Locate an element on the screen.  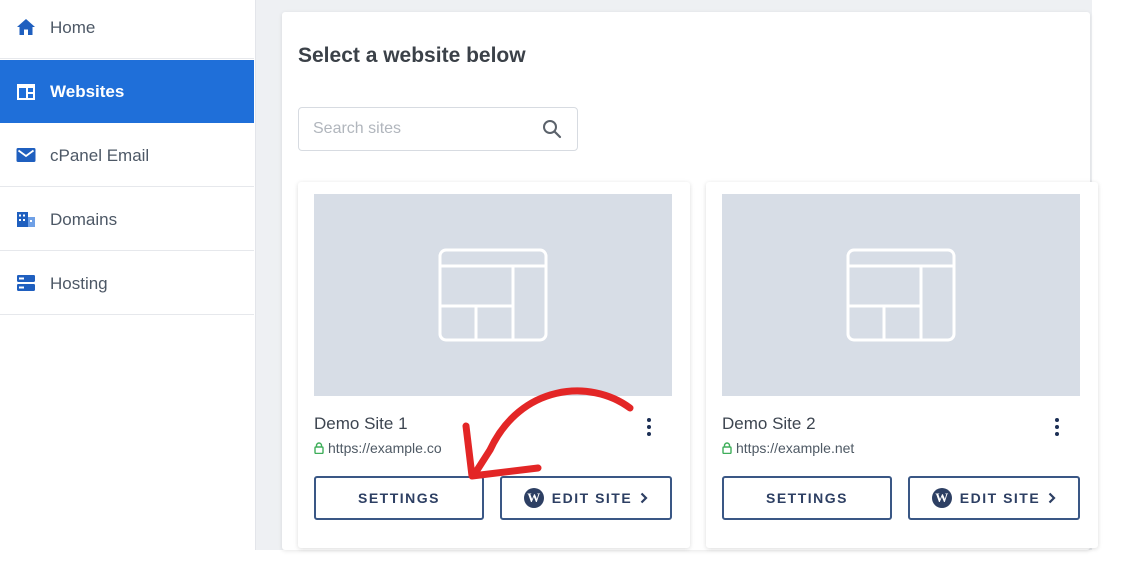
search-input is located at coordinates (427, 129).